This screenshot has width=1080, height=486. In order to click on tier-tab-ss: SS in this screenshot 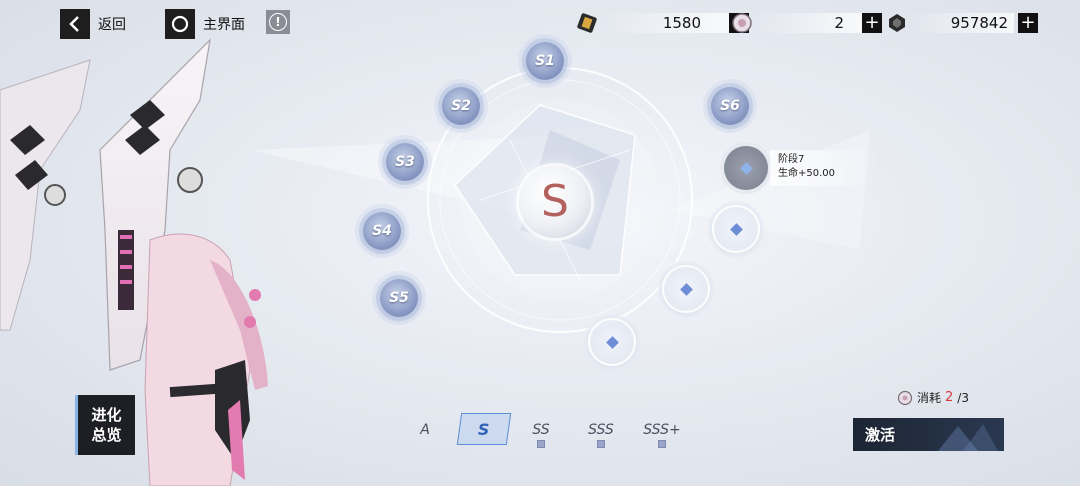, I will do `click(541, 435)`.